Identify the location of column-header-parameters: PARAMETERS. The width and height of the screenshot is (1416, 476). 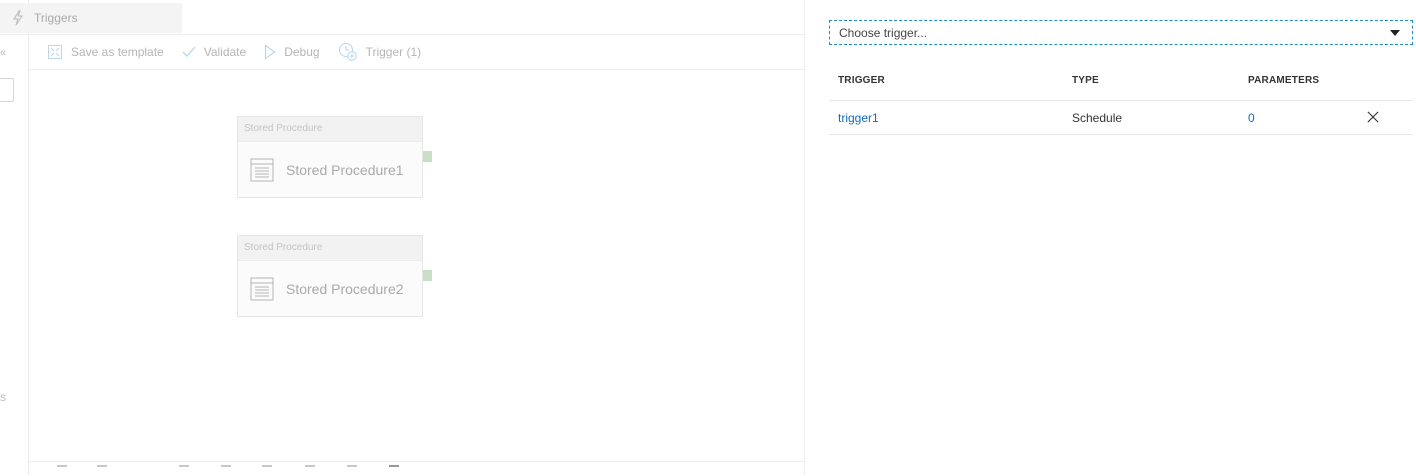
(1284, 80).